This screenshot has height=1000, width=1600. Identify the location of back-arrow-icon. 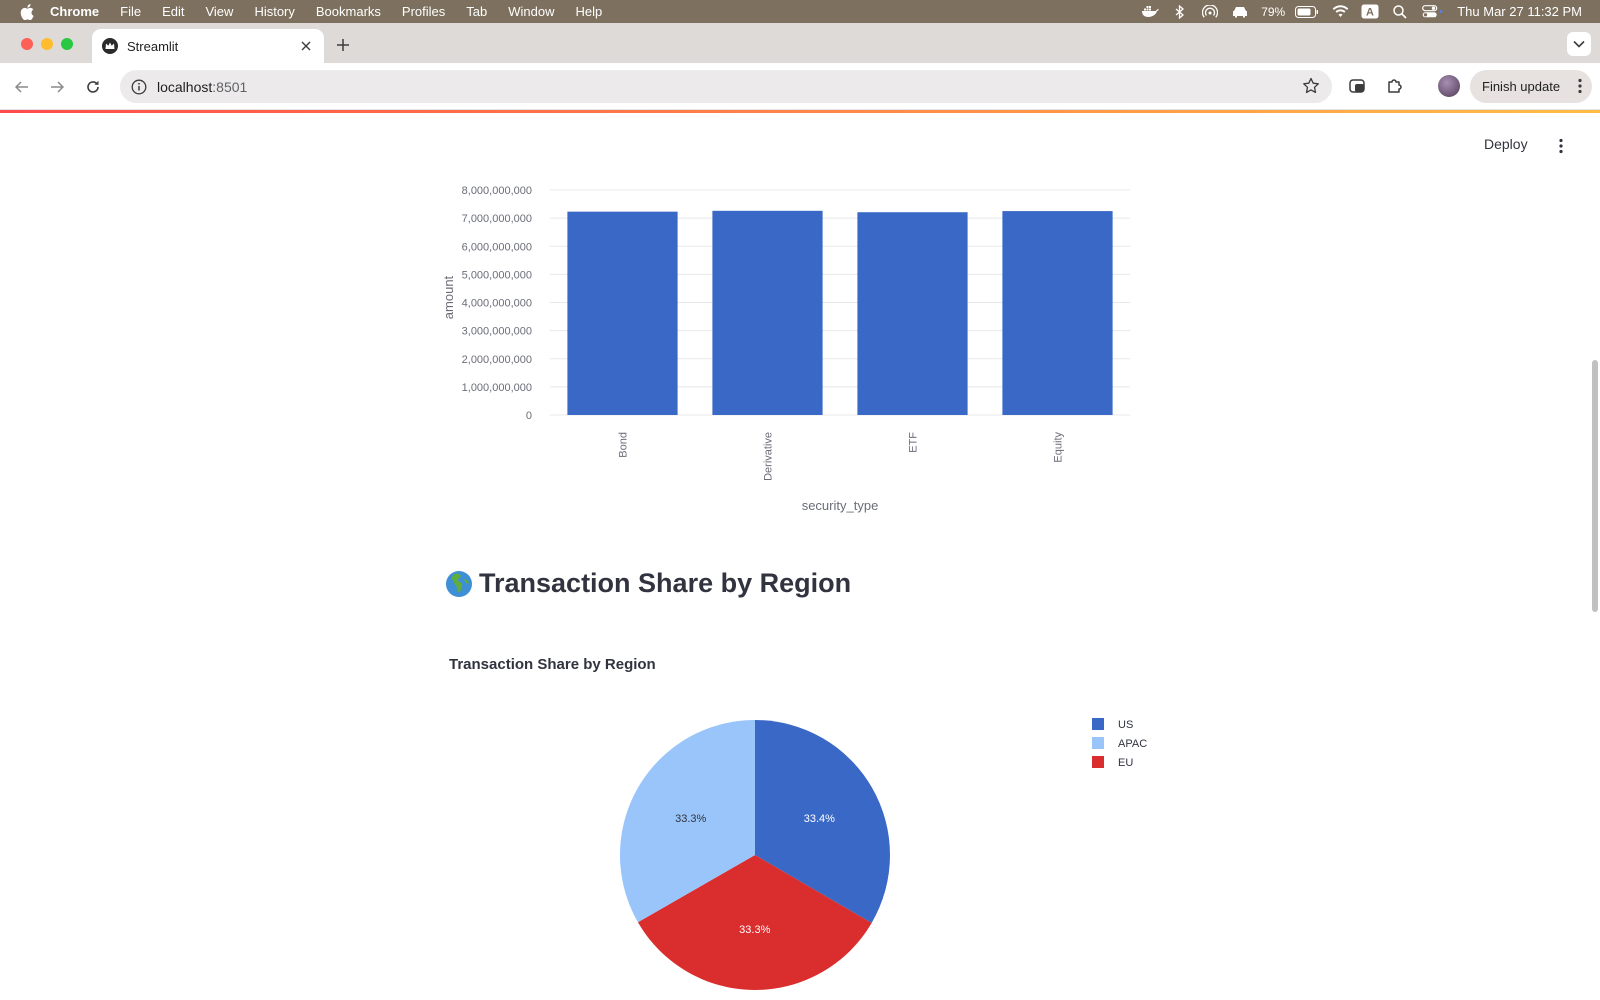
(22, 87).